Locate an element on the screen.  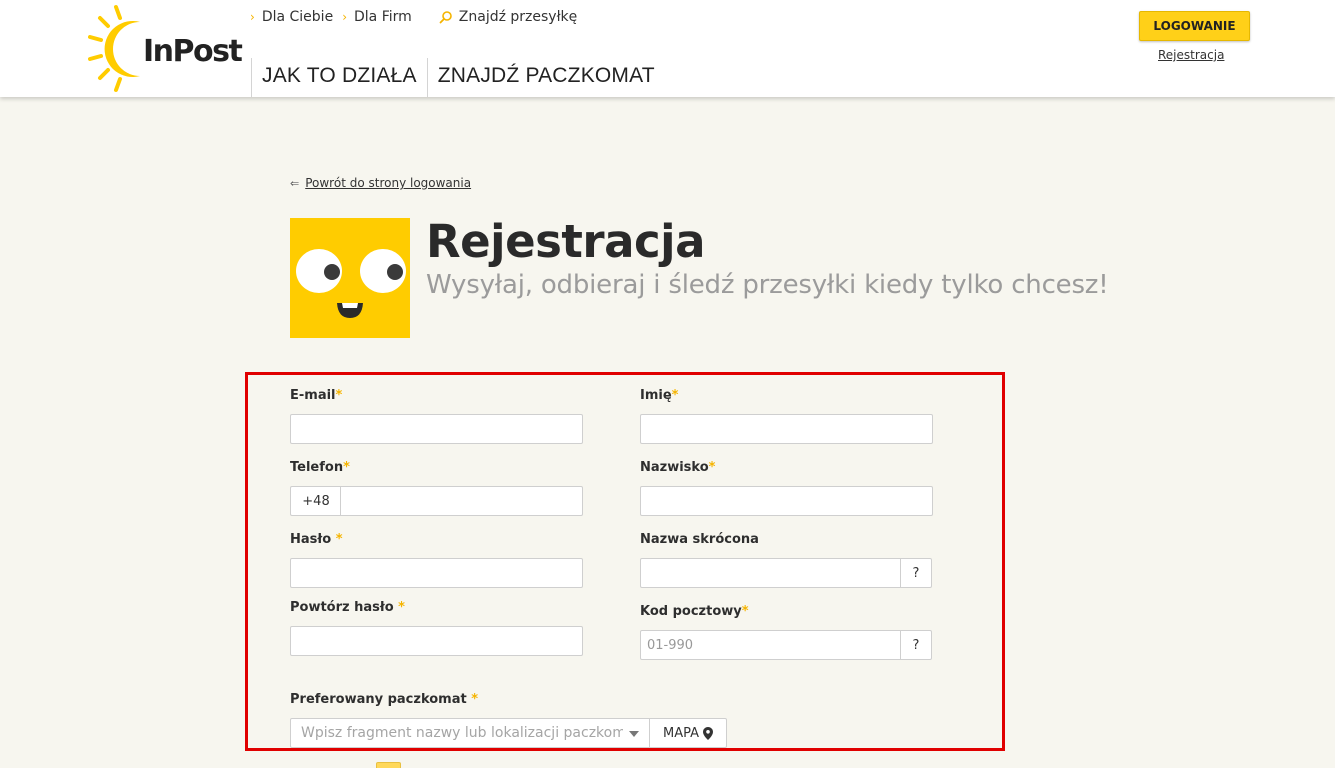
caret-down-icon is located at coordinates (634, 734).